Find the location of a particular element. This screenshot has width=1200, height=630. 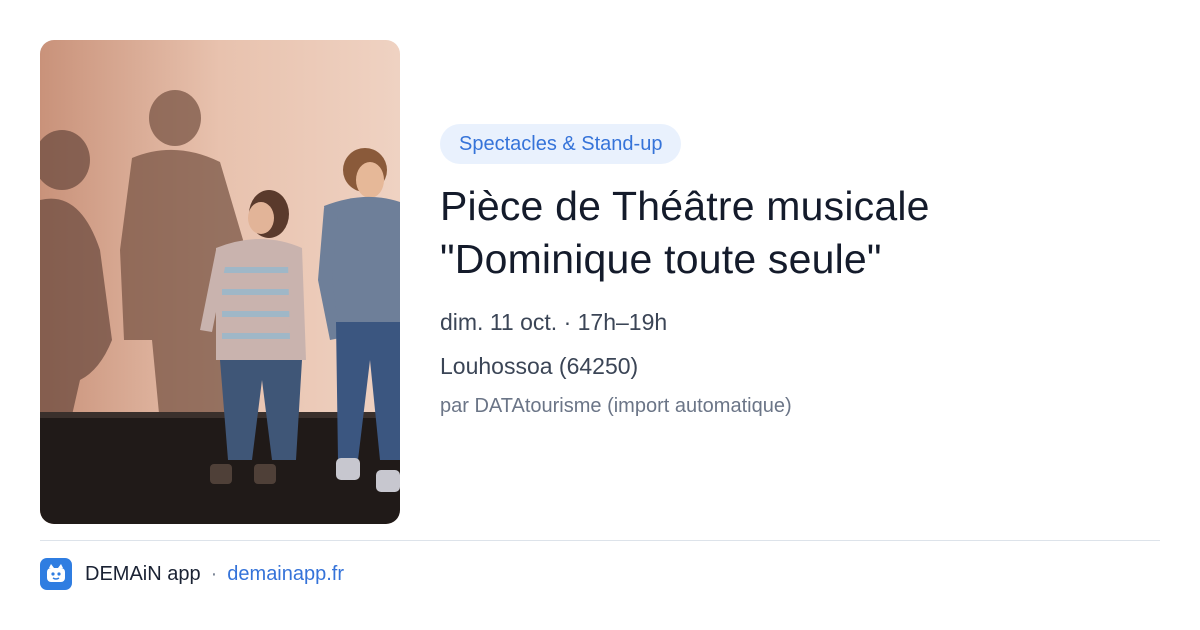

event-source: par DATAtourisme (import automatique) is located at coordinates (616, 406).